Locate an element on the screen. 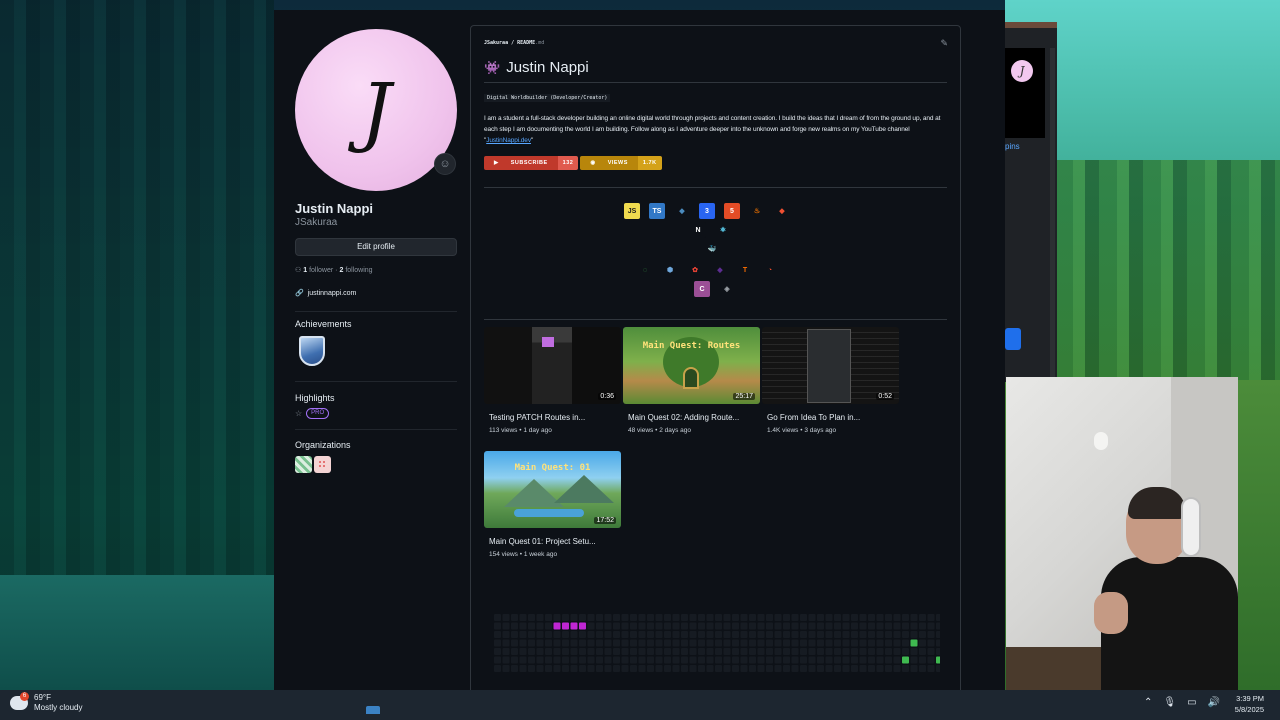 Image resolution: width=1280 pixels, height=720 pixels. video-duration: 17:52 is located at coordinates (605, 520).